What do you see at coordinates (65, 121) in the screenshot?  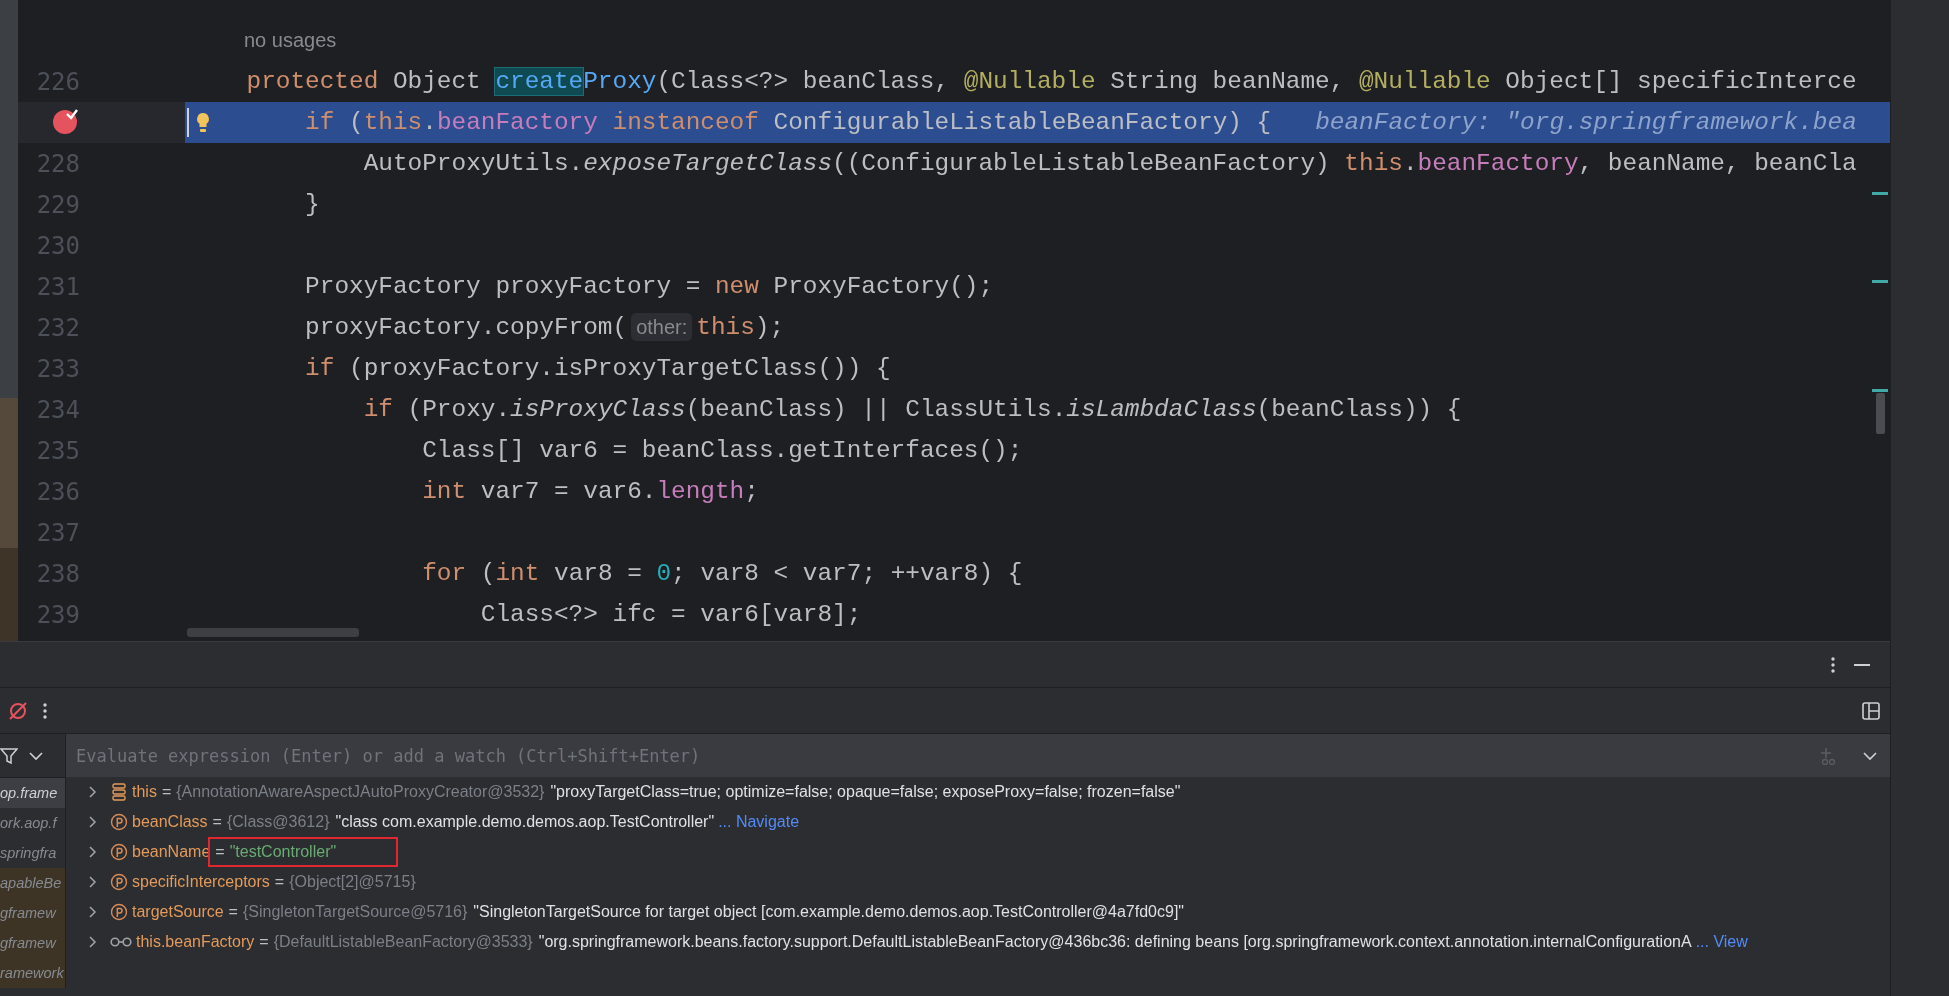 I see `breakpoint-icon` at bounding box center [65, 121].